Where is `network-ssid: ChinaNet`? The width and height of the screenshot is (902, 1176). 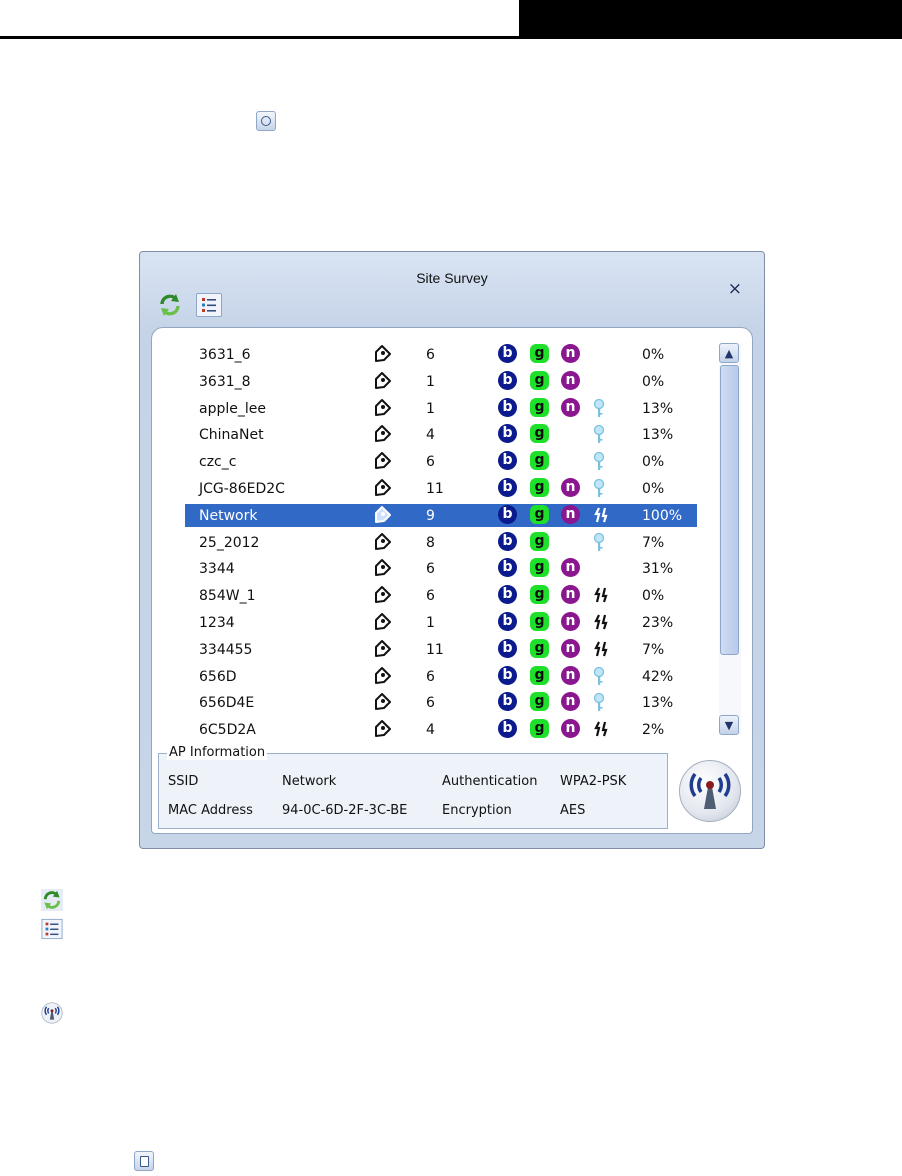 network-ssid: ChinaNet is located at coordinates (231, 435).